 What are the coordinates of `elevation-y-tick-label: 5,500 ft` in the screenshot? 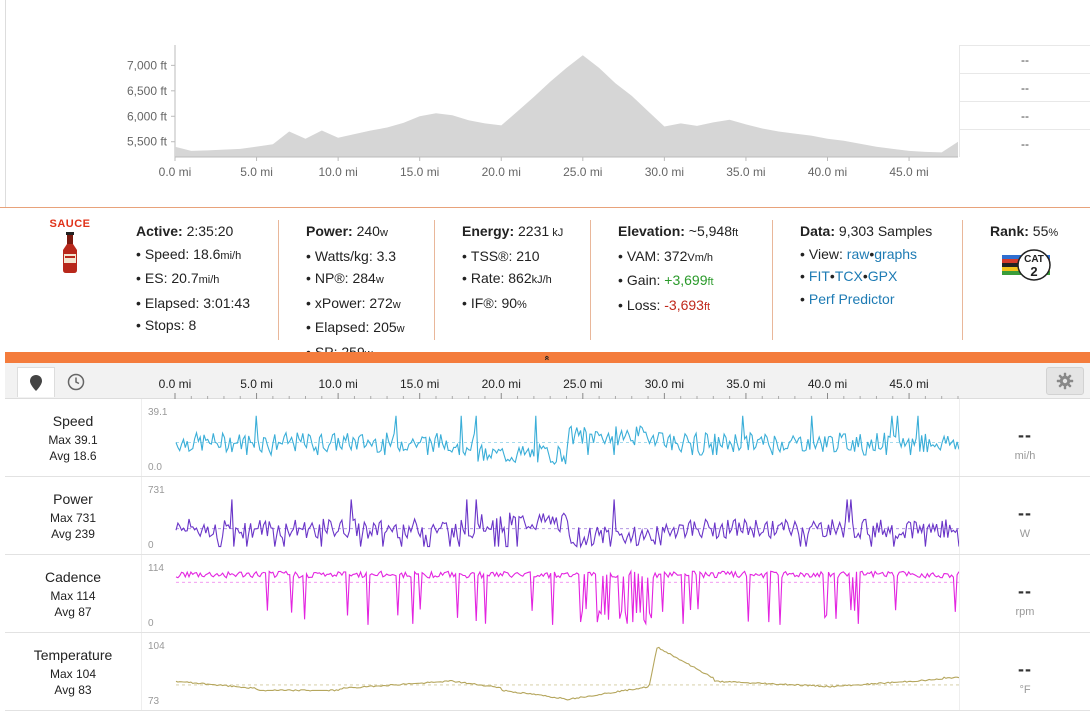 It's located at (147, 142).